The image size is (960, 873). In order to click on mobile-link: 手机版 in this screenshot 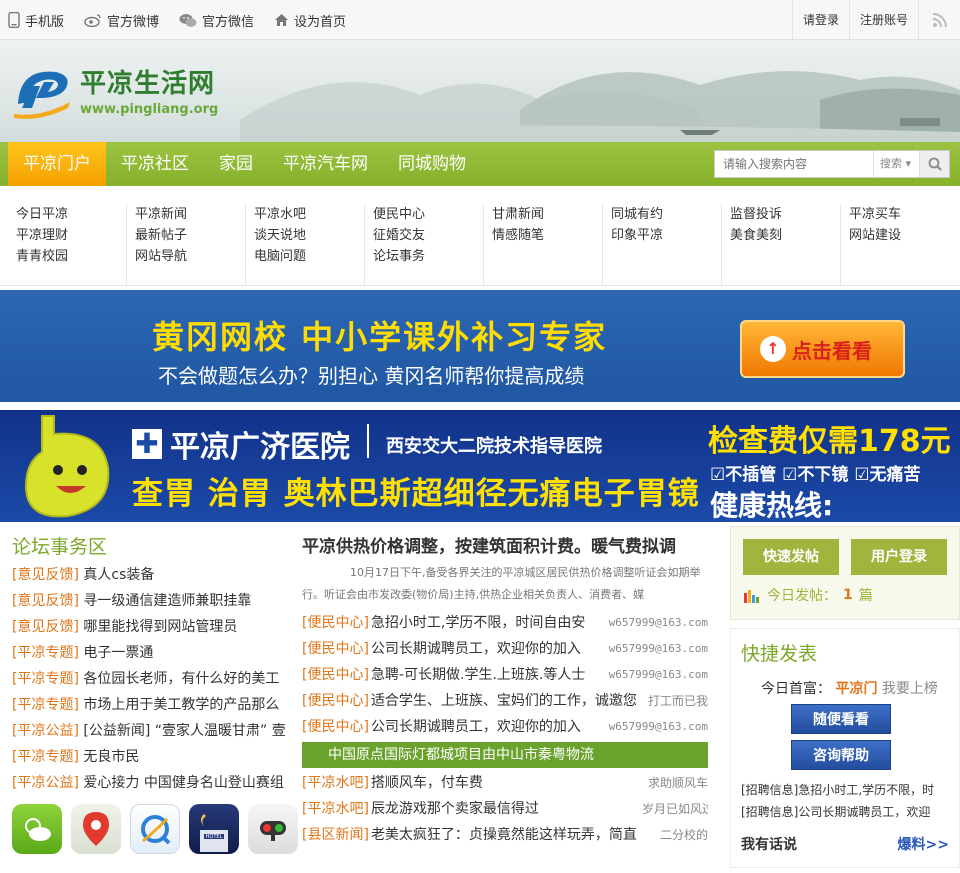, I will do `click(36, 20)`.